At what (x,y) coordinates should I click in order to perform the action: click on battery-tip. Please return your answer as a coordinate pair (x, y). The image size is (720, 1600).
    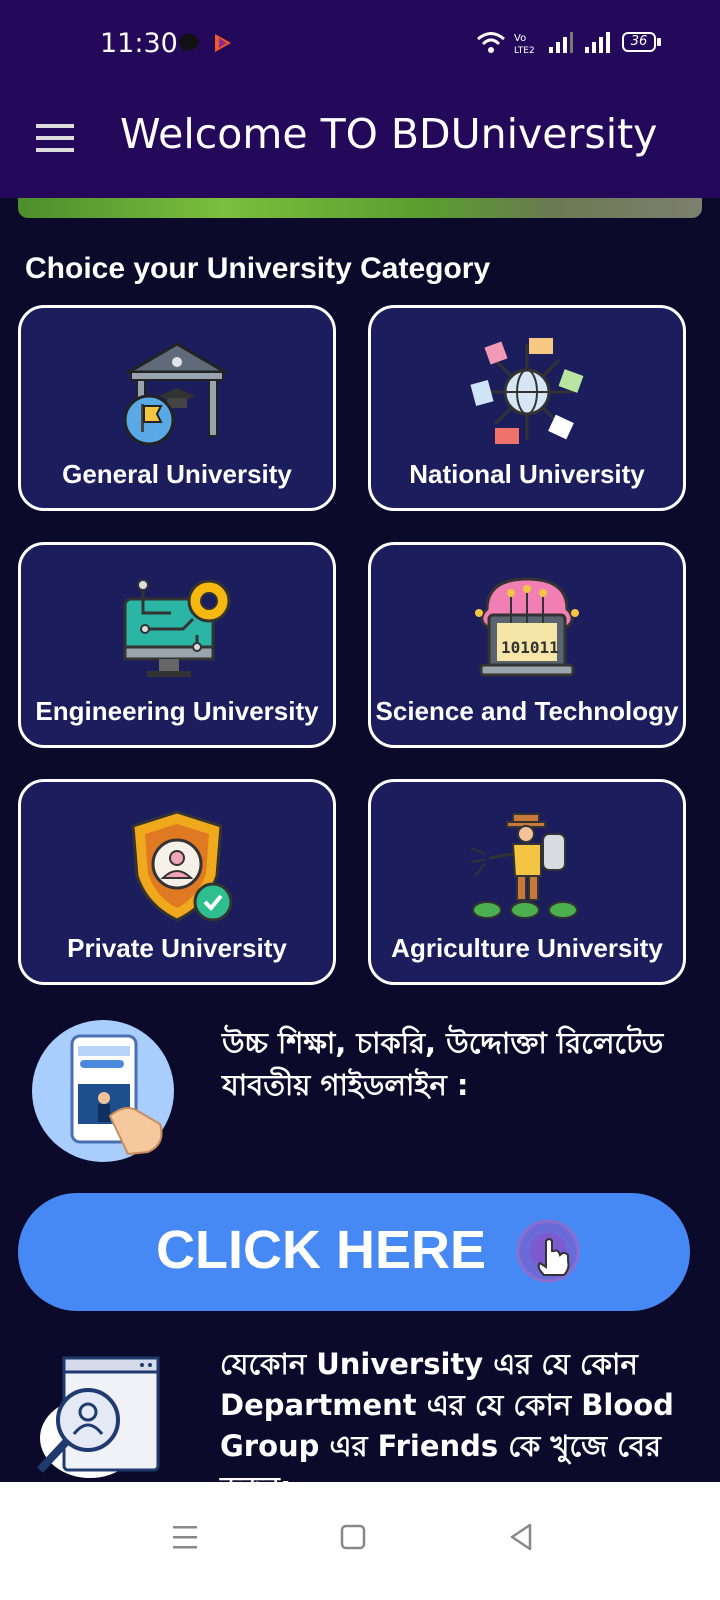
    Looking at the image, I should click on (659, 42).